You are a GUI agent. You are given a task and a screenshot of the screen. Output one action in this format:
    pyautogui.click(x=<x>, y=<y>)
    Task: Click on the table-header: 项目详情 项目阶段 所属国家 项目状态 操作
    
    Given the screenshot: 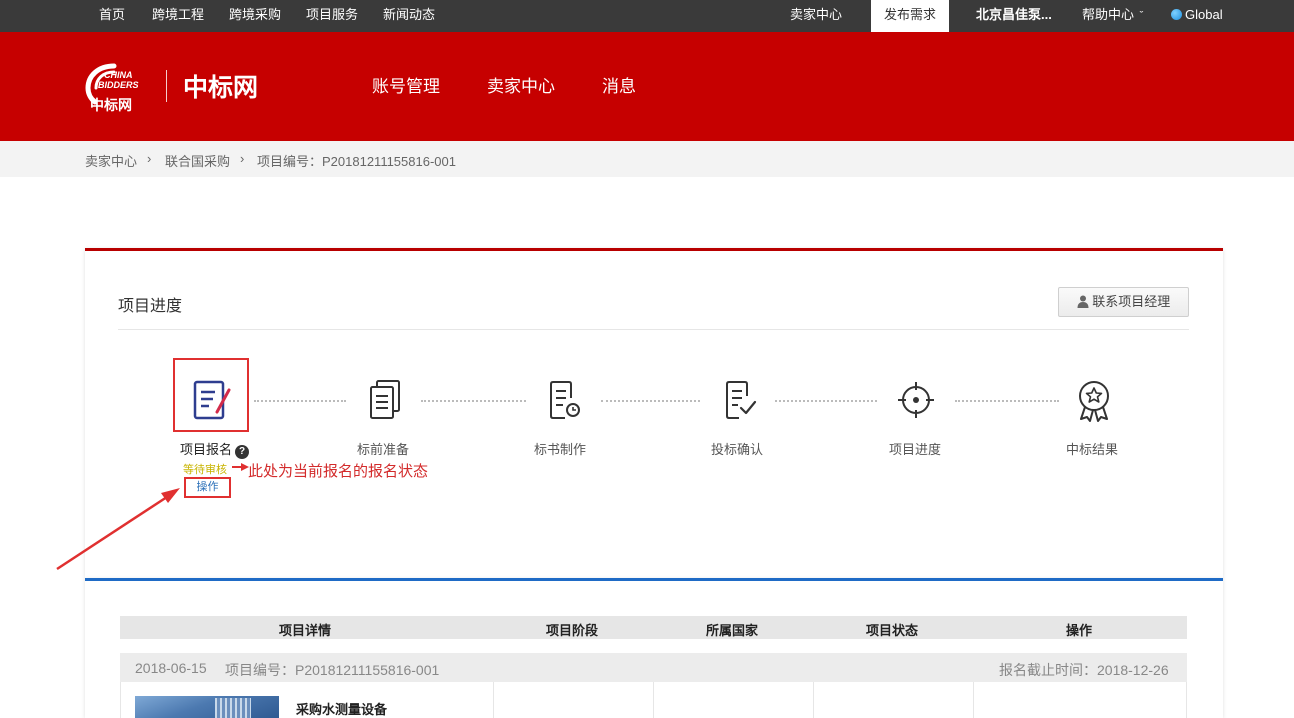 What is the action you would take?
    pyautogui.click(x=653, y=627)
    